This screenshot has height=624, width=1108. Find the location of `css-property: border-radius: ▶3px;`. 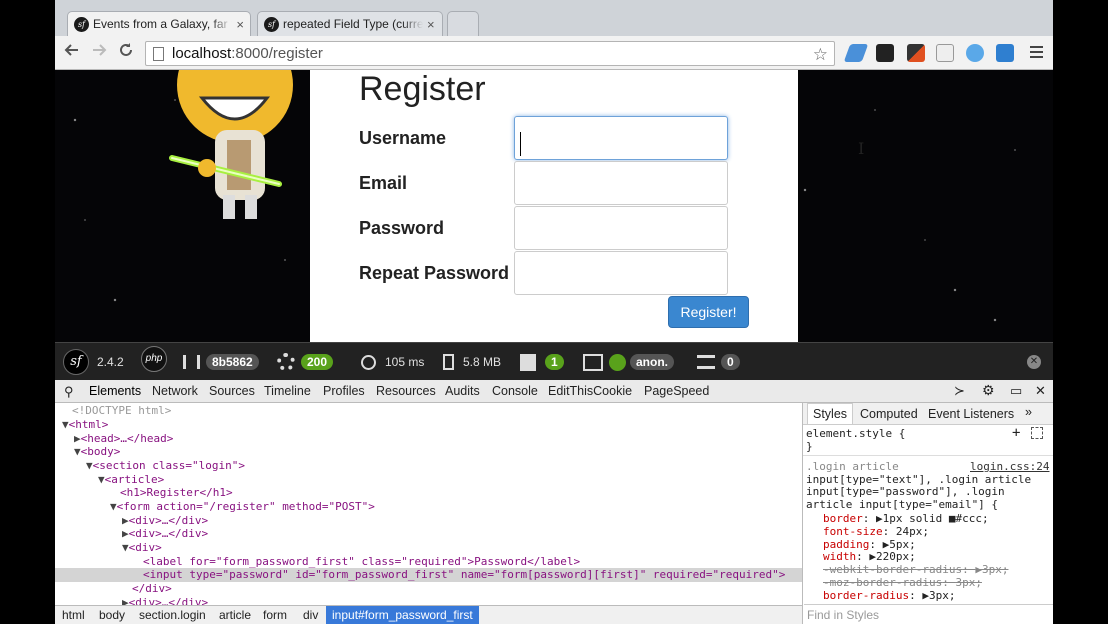

css-property: border-radius: ▶3px; is located at coordinates (889, 596).